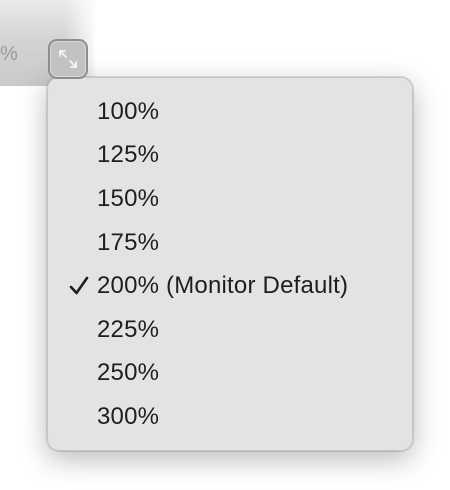 This screenshot has height=490, width=450. I want to click on menu-item-label: 225%, so click(128, 329).